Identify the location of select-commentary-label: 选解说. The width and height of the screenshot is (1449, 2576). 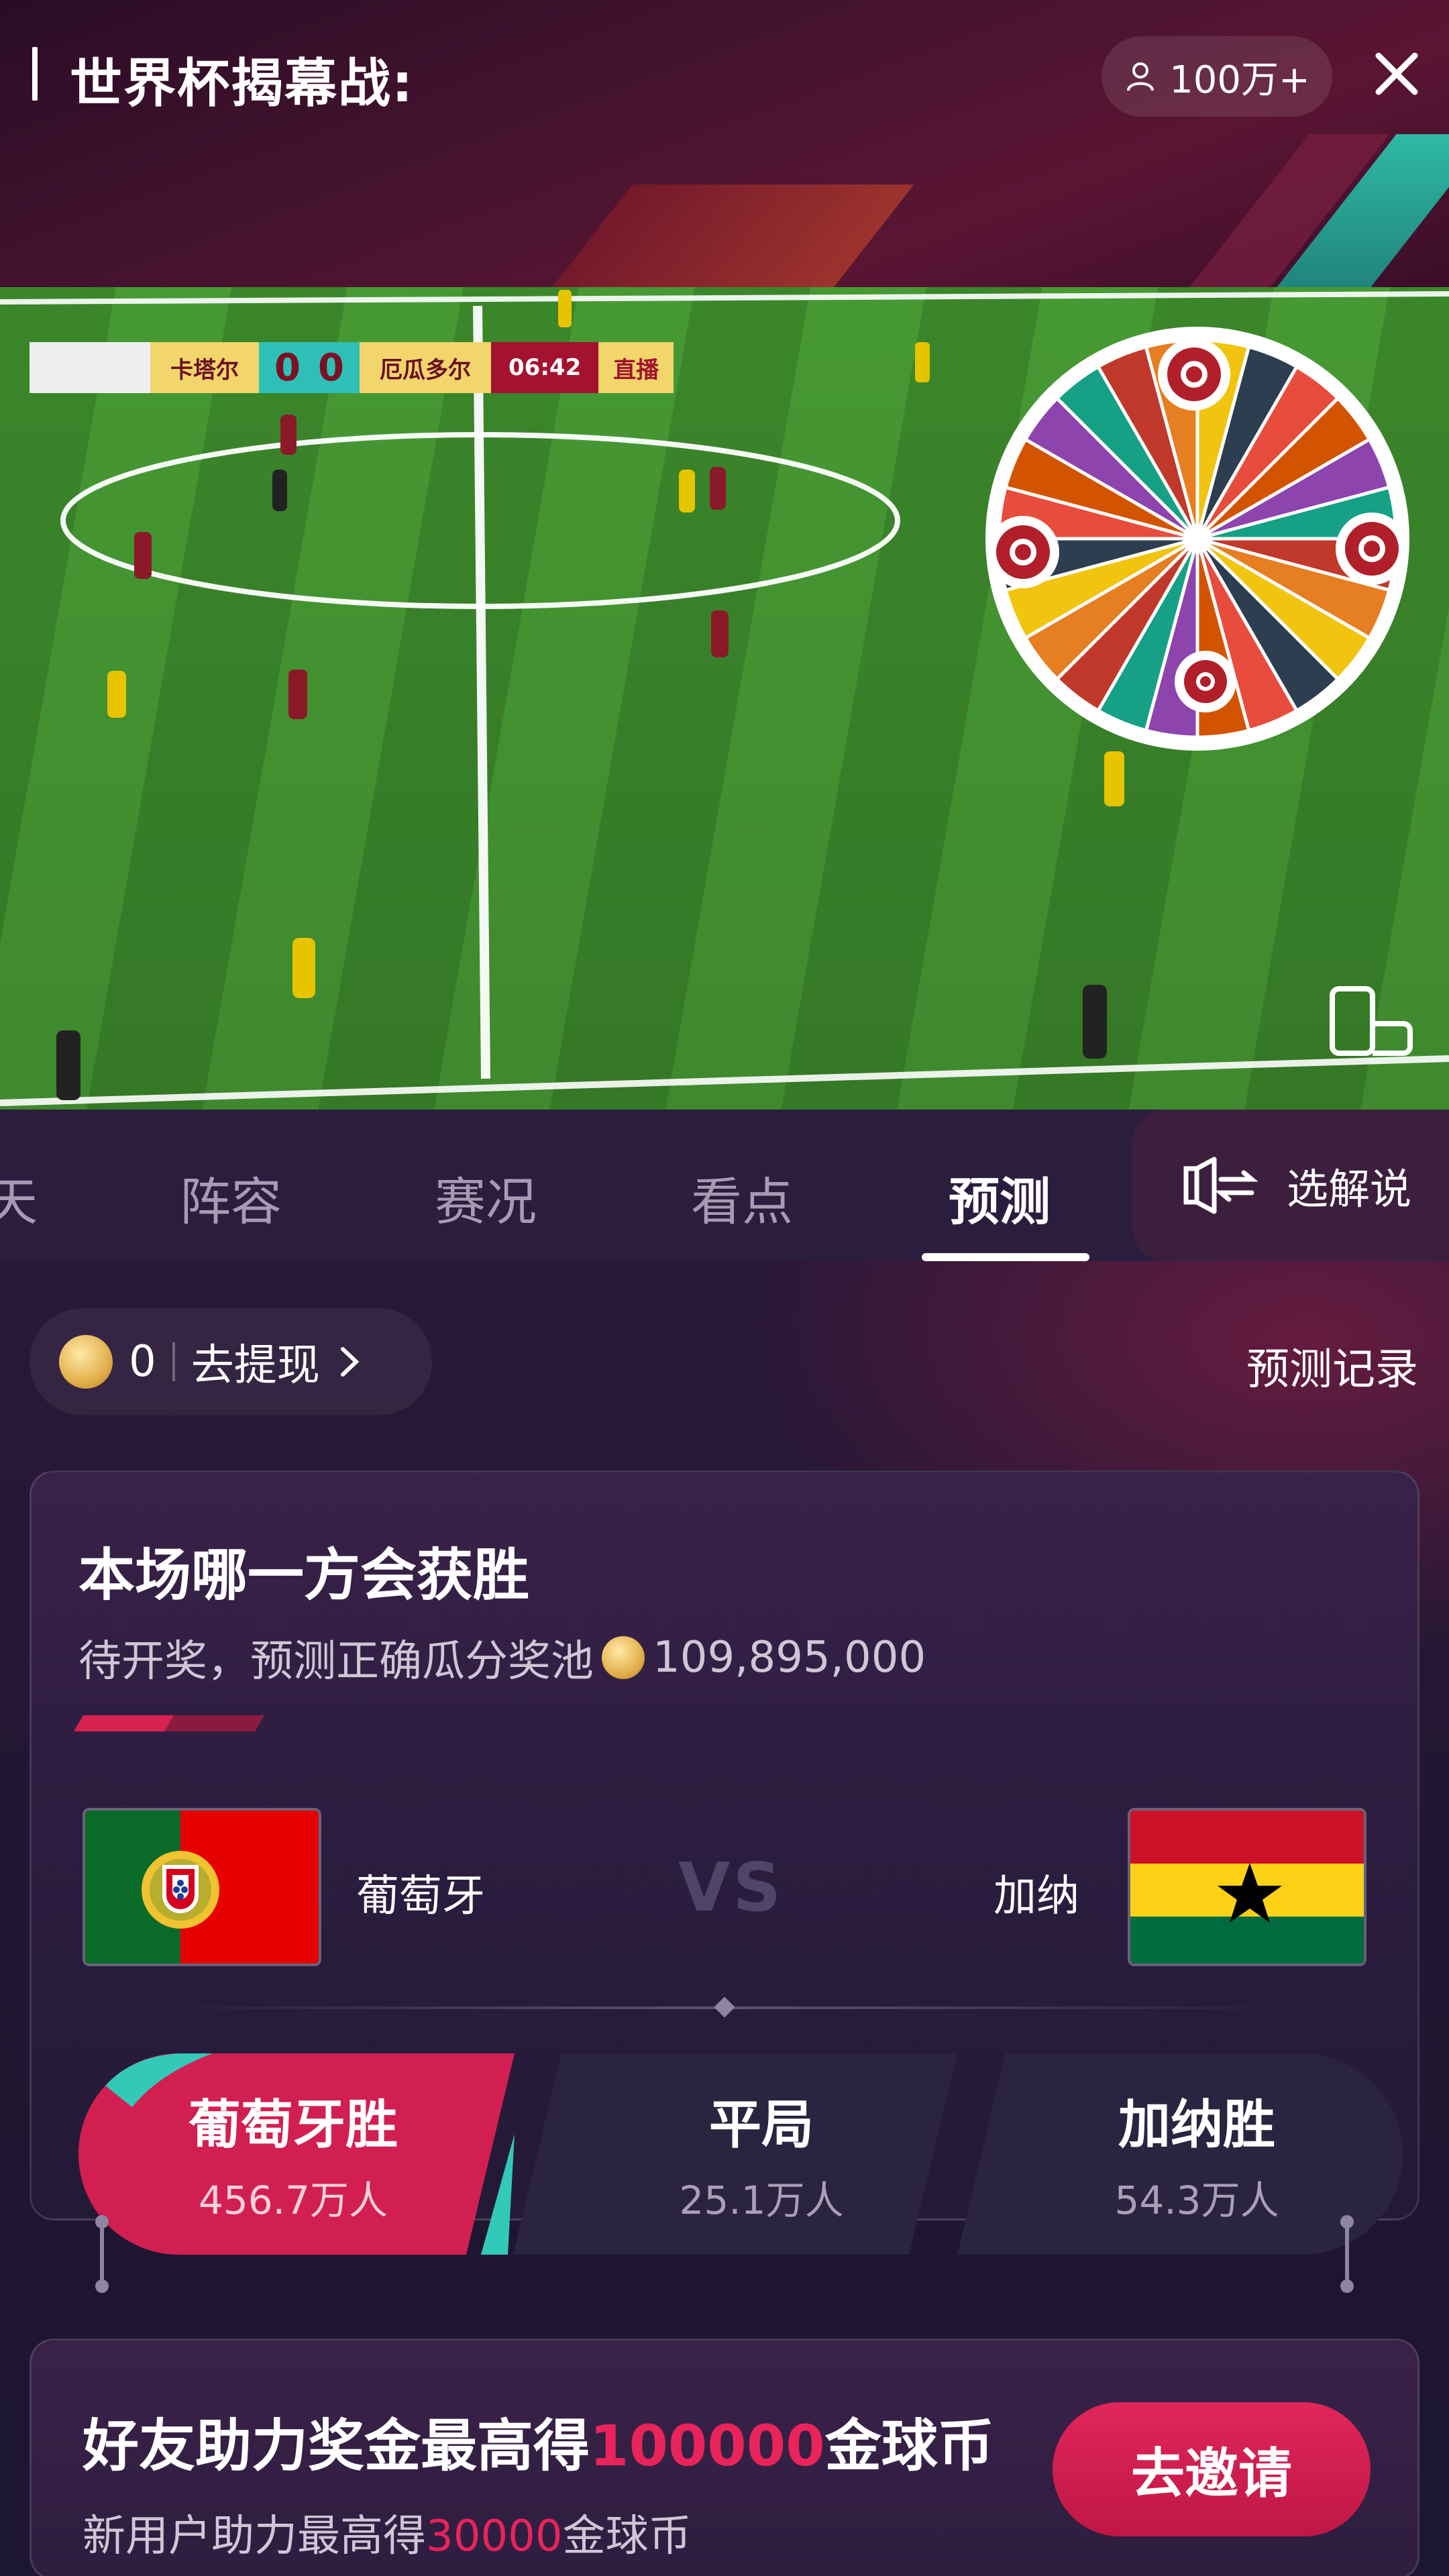
(1349, 1189).